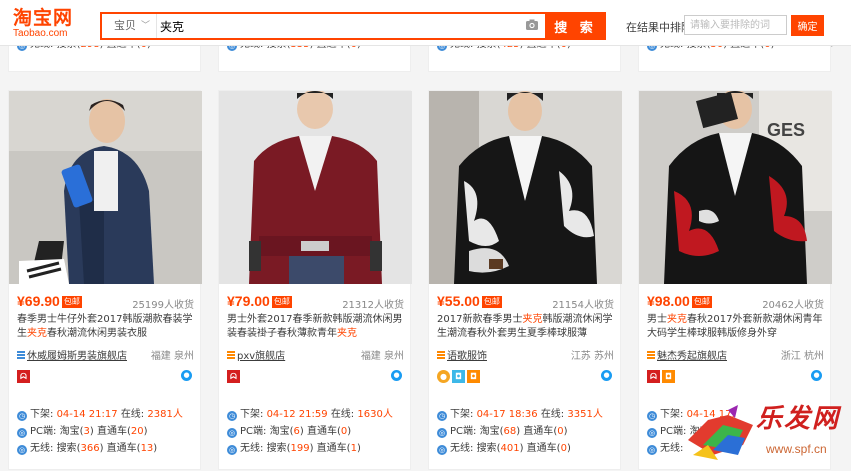 The width and height of the screenshot is (851, 471). Describe the element at coordinates (77, 356) in the screenshot. I see `shop-link: 休威履姆斯男装旗舰店` at that location.